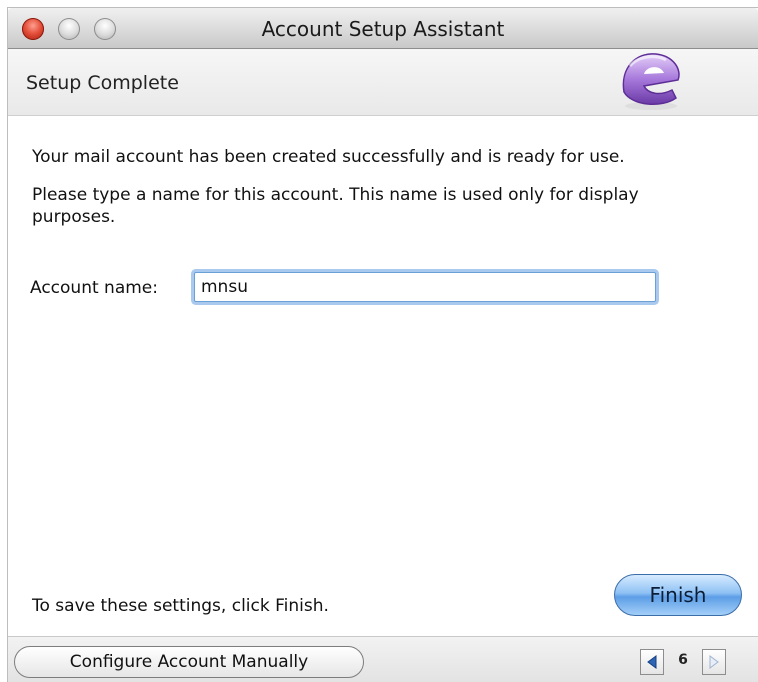  I want to click on entourage-logo-icon, so click(651, 81).